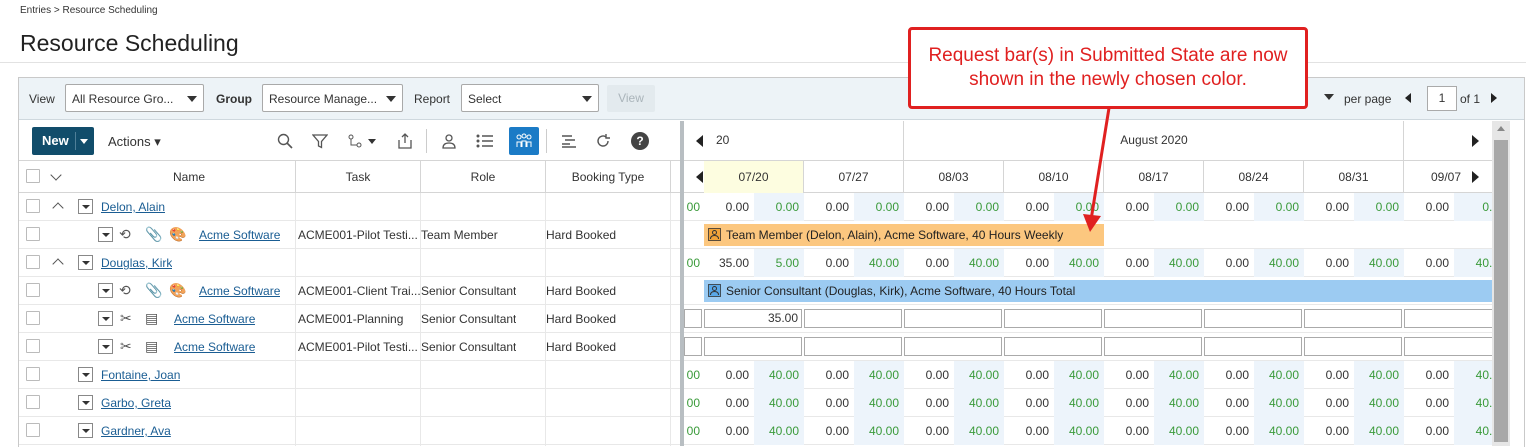 The image size is (1526, 447). Describe the element at coordinates (754, 177) in the screenshot. I see `week-header: 07/20` at that location.